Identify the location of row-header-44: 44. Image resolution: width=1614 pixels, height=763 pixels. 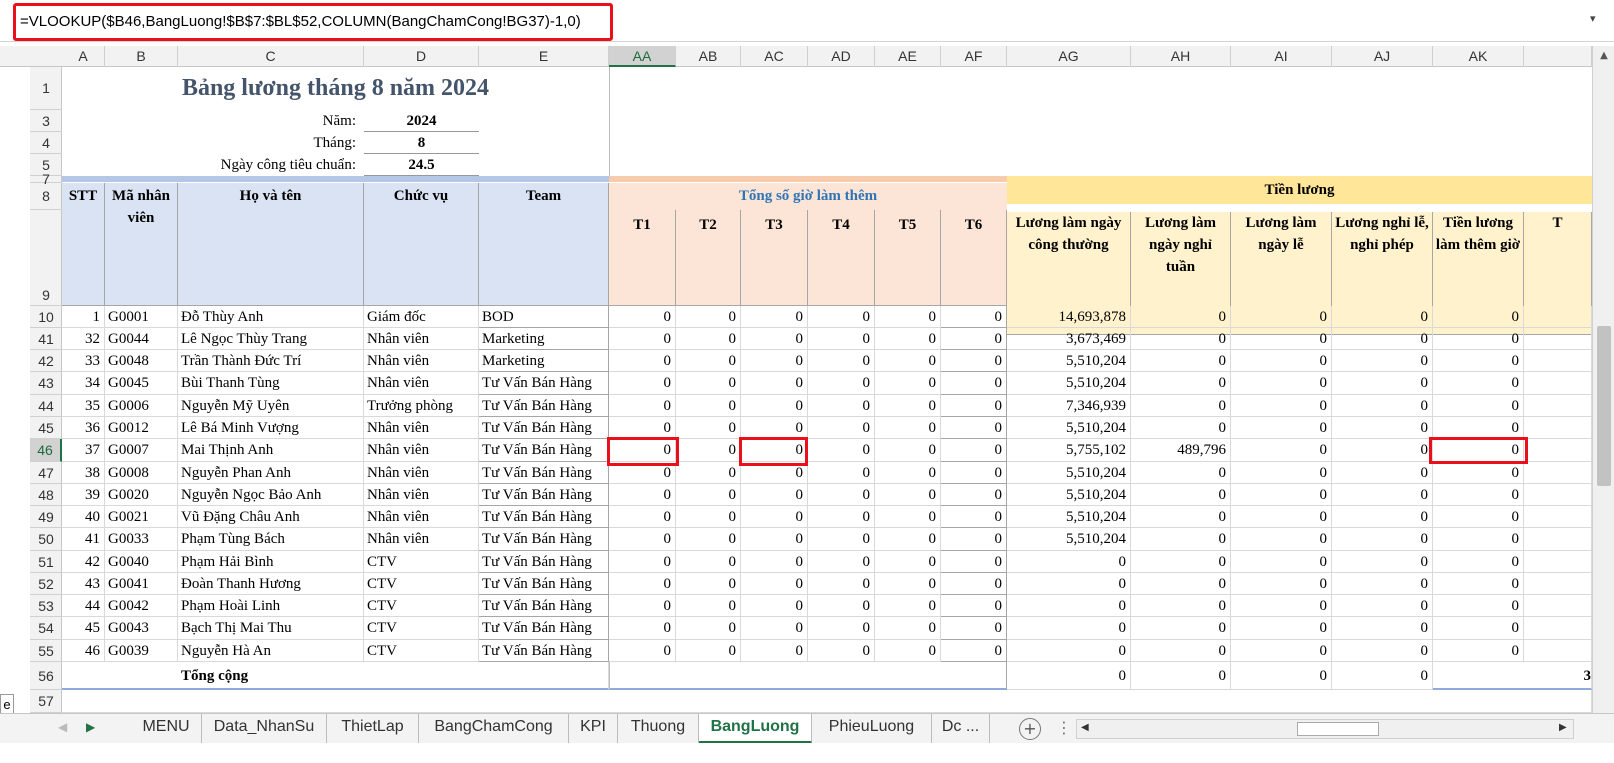
(46, 406).